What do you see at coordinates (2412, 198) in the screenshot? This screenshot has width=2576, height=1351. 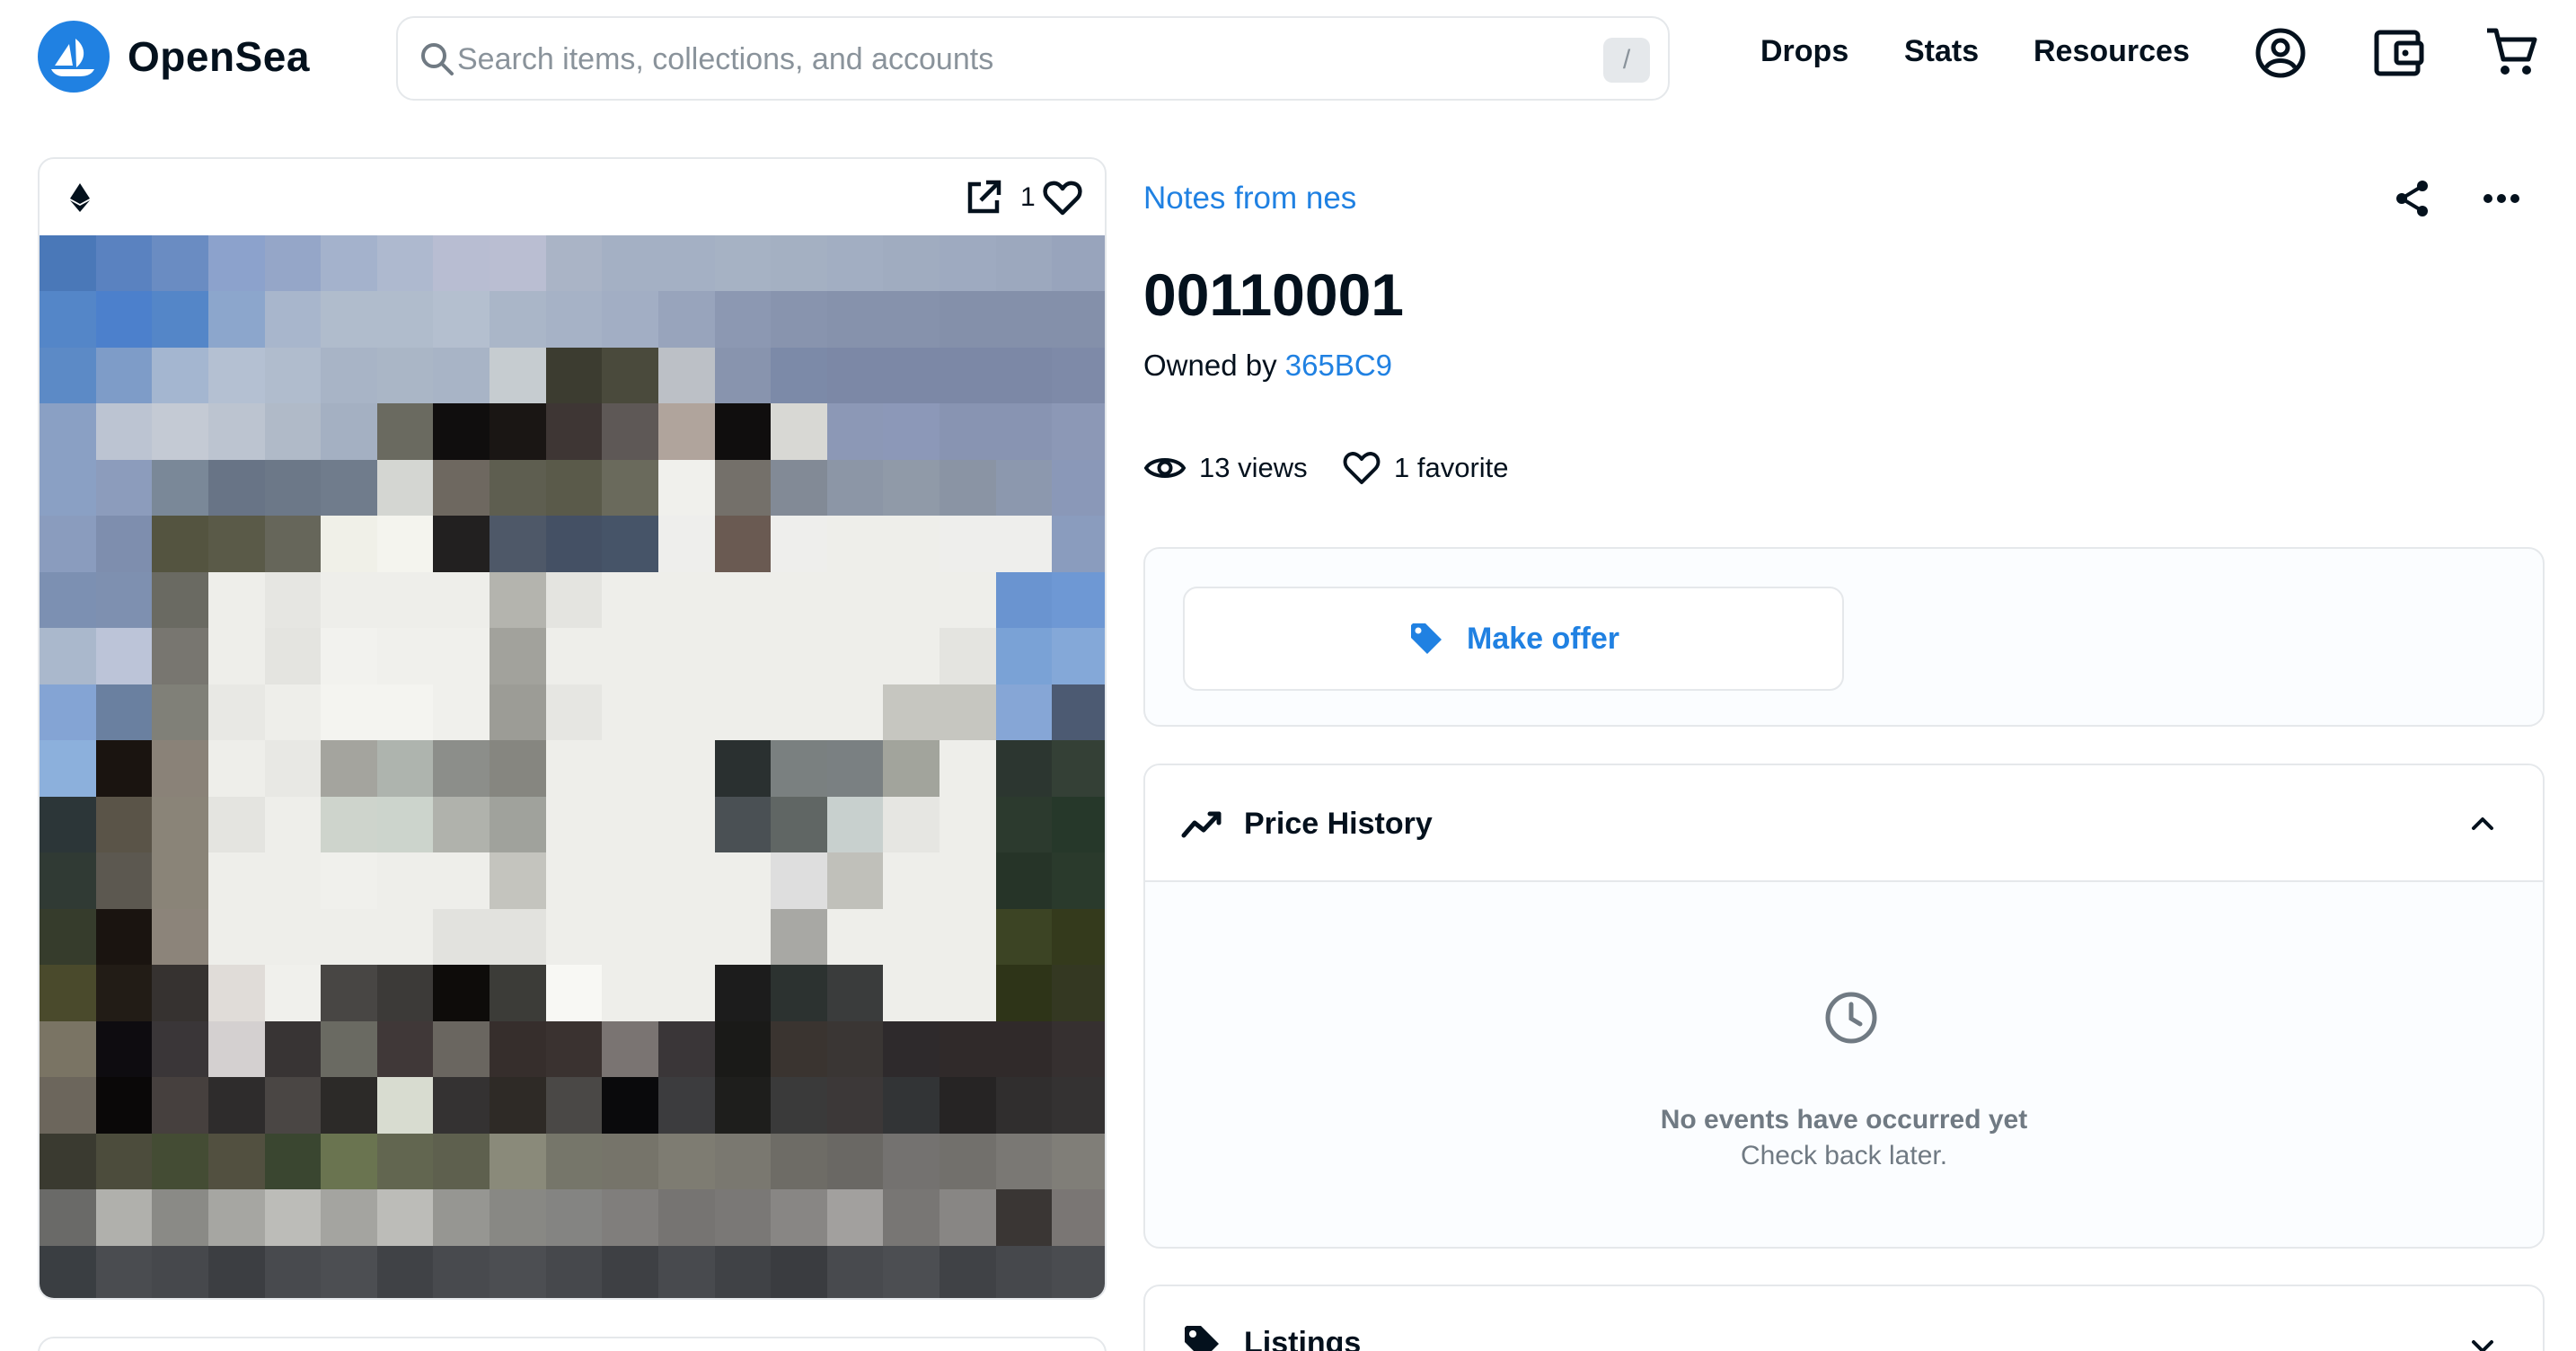 I see `share-icon` at bounding box center [2412, 198].